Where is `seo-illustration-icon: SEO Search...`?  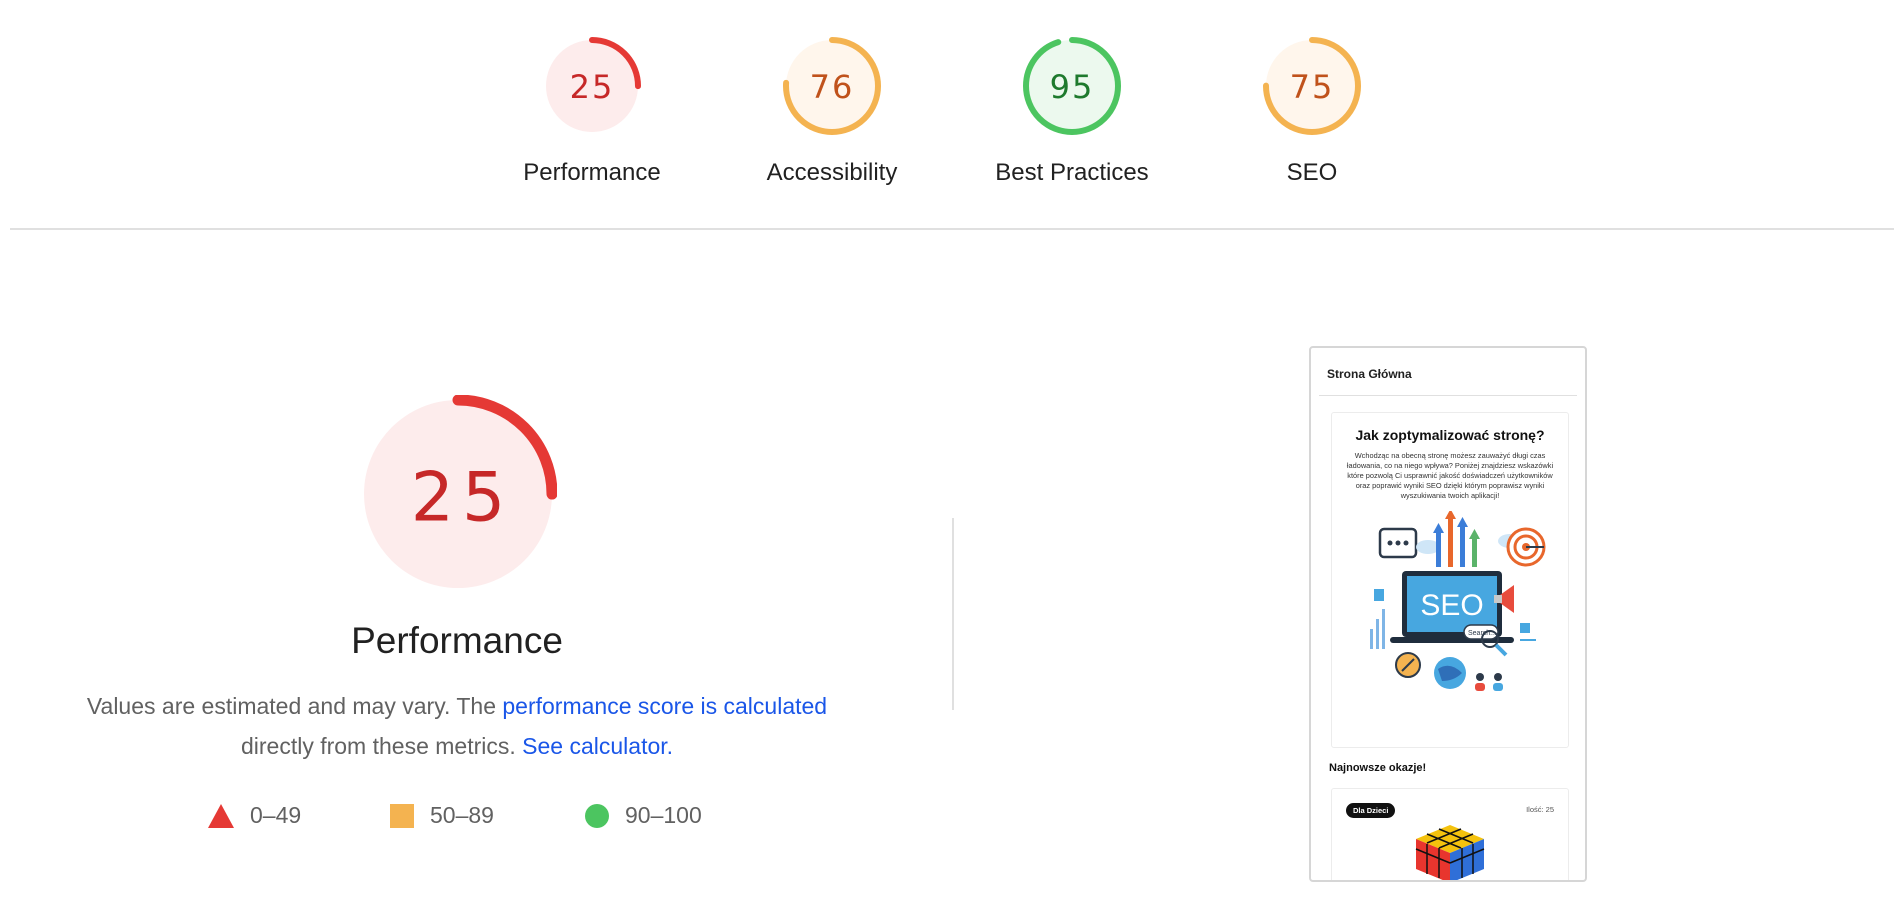 seo-illustration-icon: SEO Search... is located at coordinates (1458, 601).